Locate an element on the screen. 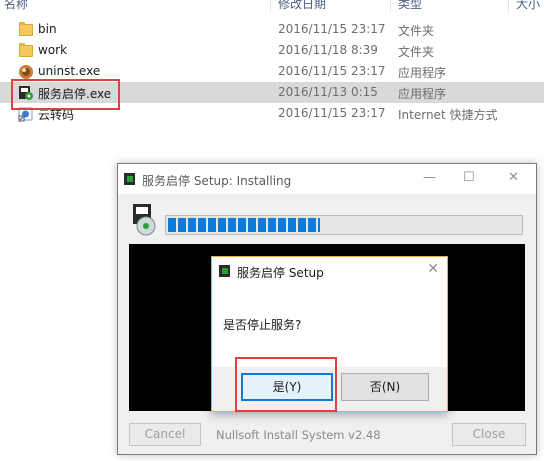 The image size is (544, 461). column-header-date: 修改日期 is located at coordinates (302, 5).